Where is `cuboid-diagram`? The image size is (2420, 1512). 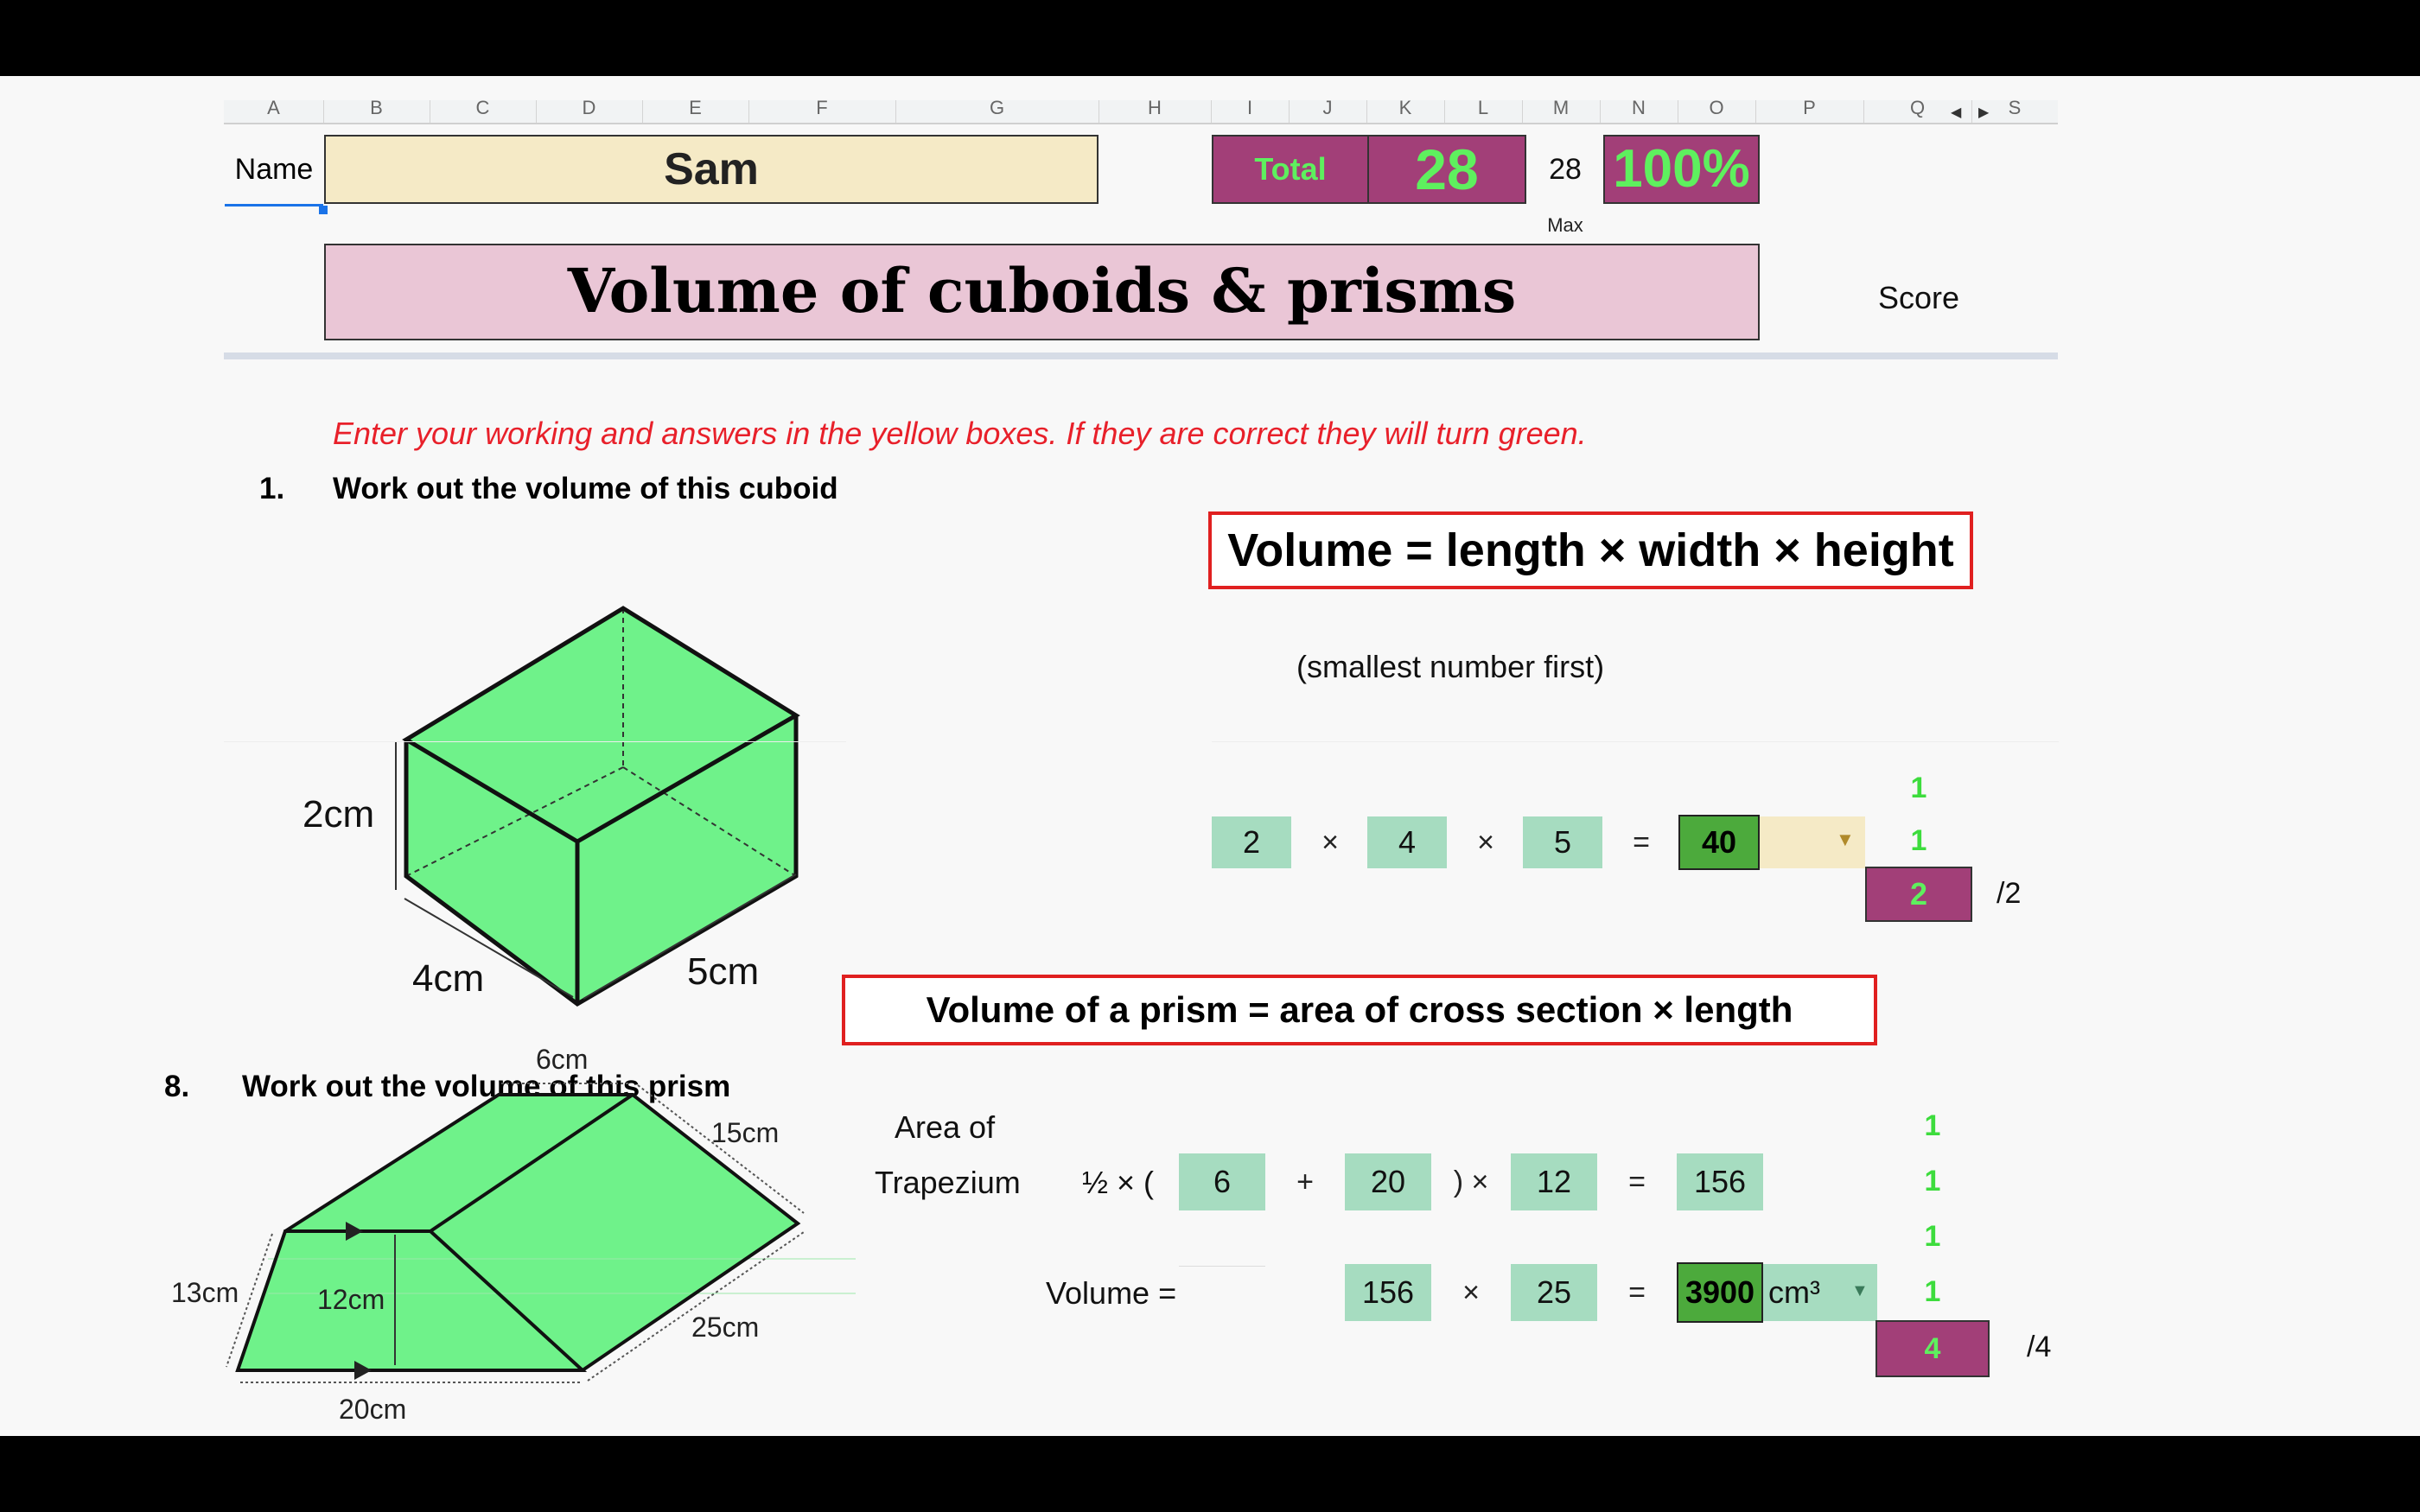
cuboid-diagram is located at coordinates (597, 806).